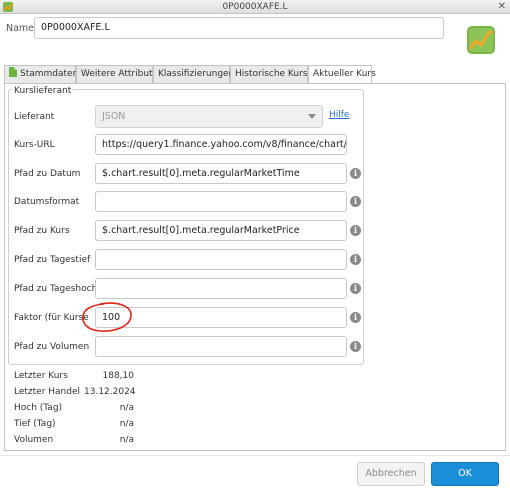  I want to click on app-icon, so click(8, 7).